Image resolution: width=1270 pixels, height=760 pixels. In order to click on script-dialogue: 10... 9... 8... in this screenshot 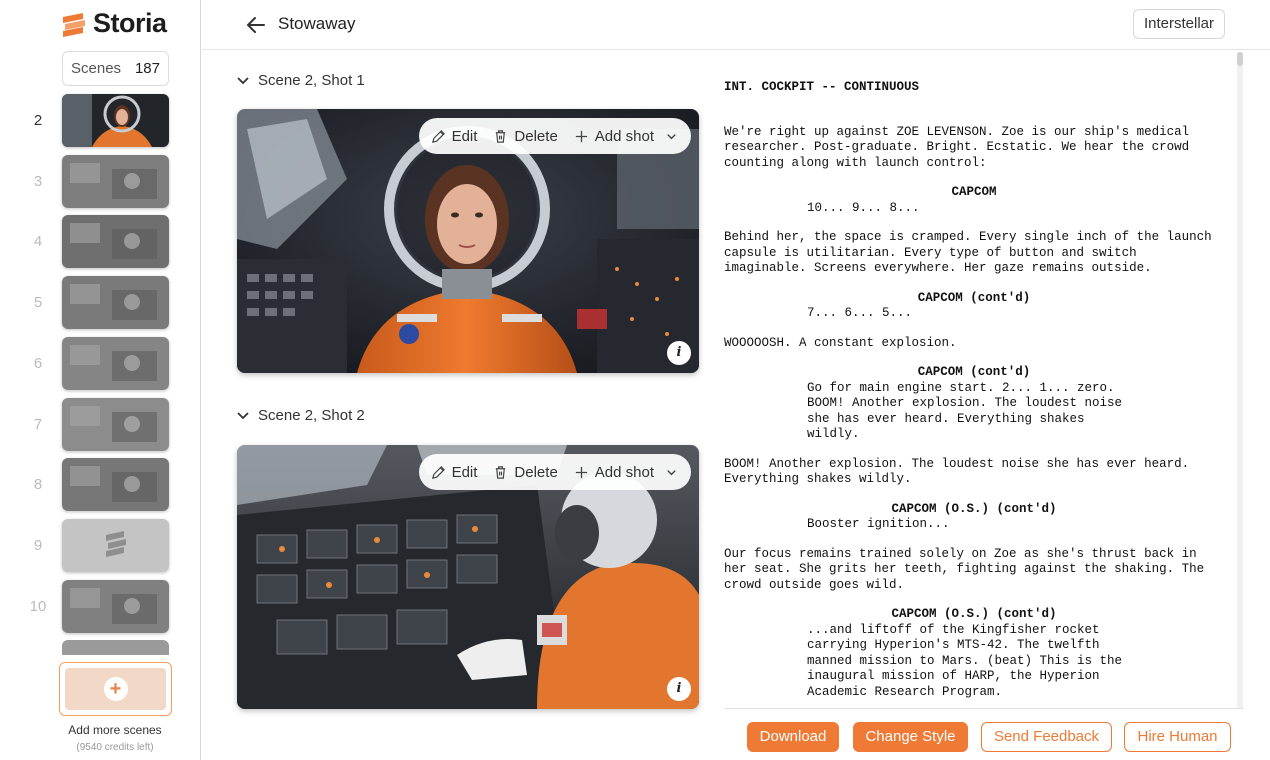, I will do `click(863, 207)`.